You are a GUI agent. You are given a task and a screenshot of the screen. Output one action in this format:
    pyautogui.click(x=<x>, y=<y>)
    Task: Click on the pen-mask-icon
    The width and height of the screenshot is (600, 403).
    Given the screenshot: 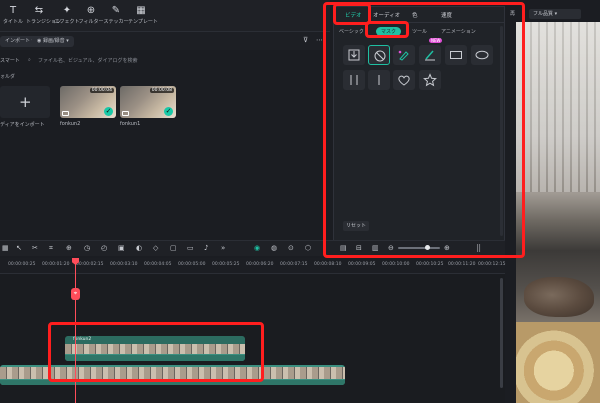 What is the action you would take?
    pyautogui.click(x=403, y=55)
    